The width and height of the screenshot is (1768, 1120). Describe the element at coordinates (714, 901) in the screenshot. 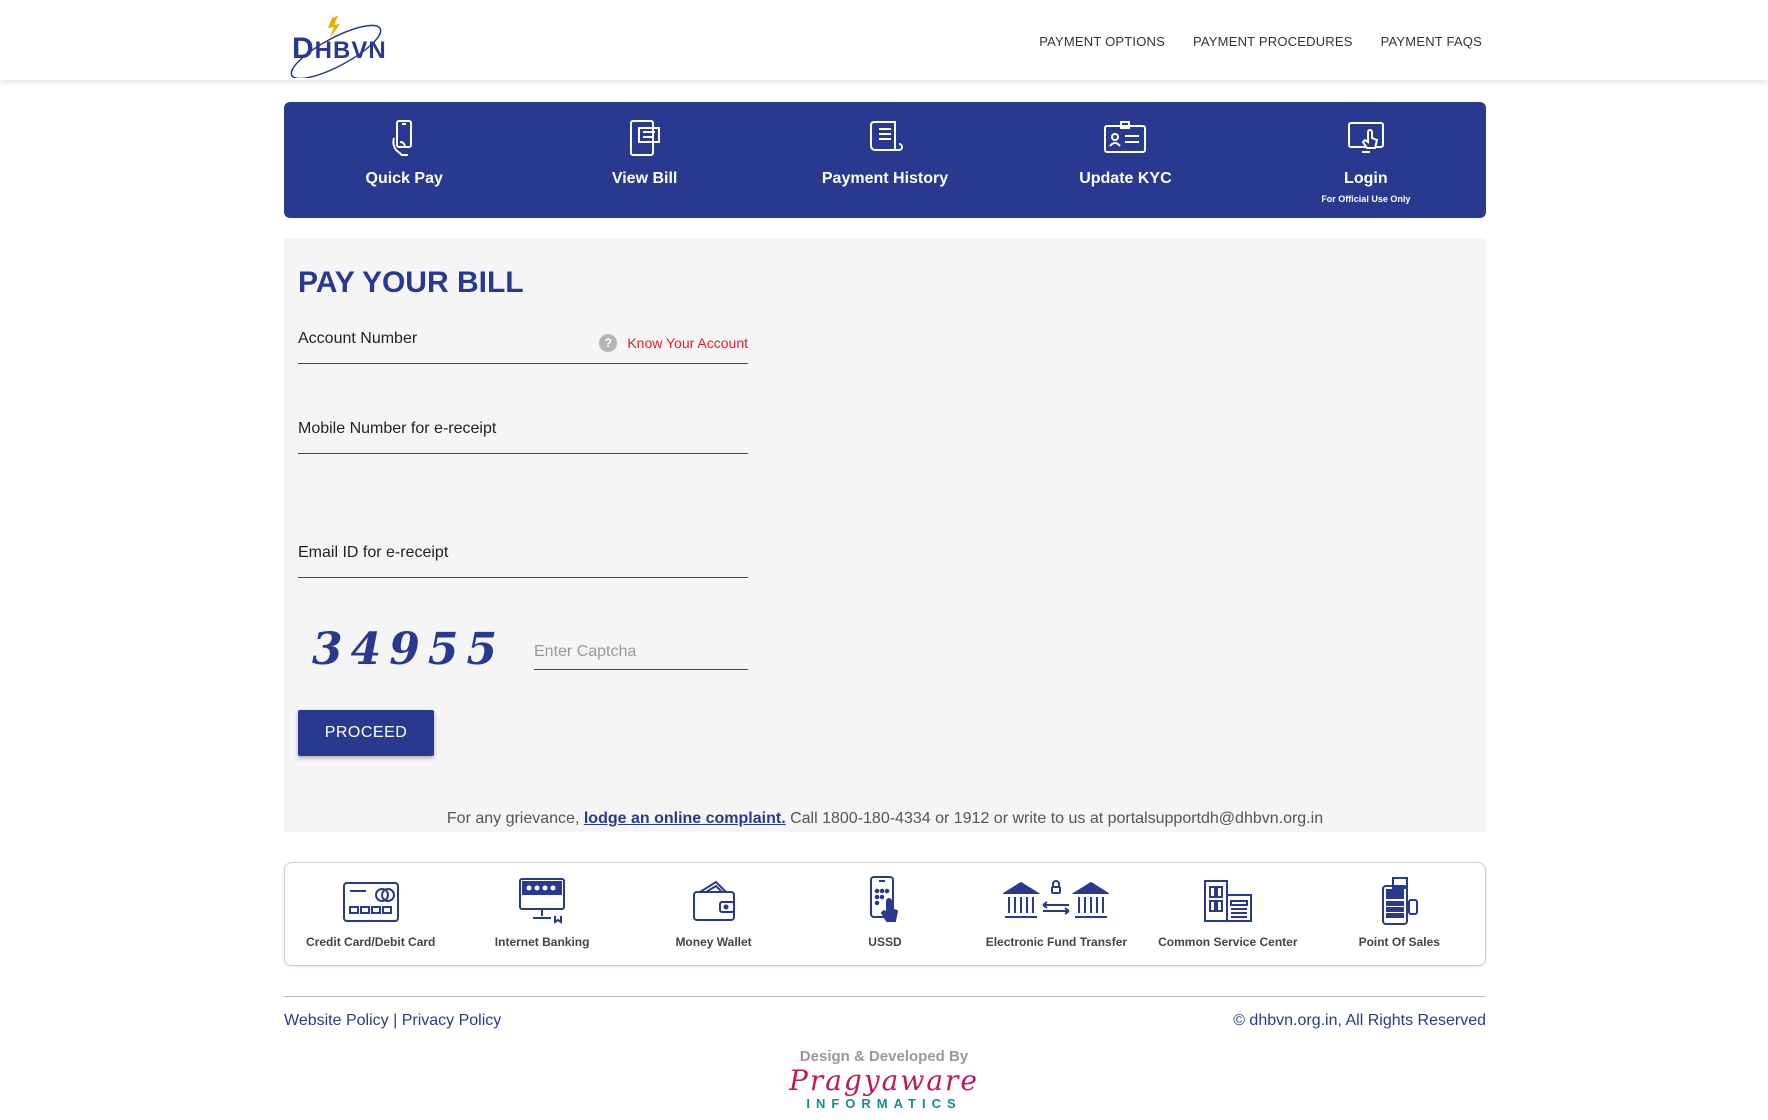

I see `wallet-icon` at that location.